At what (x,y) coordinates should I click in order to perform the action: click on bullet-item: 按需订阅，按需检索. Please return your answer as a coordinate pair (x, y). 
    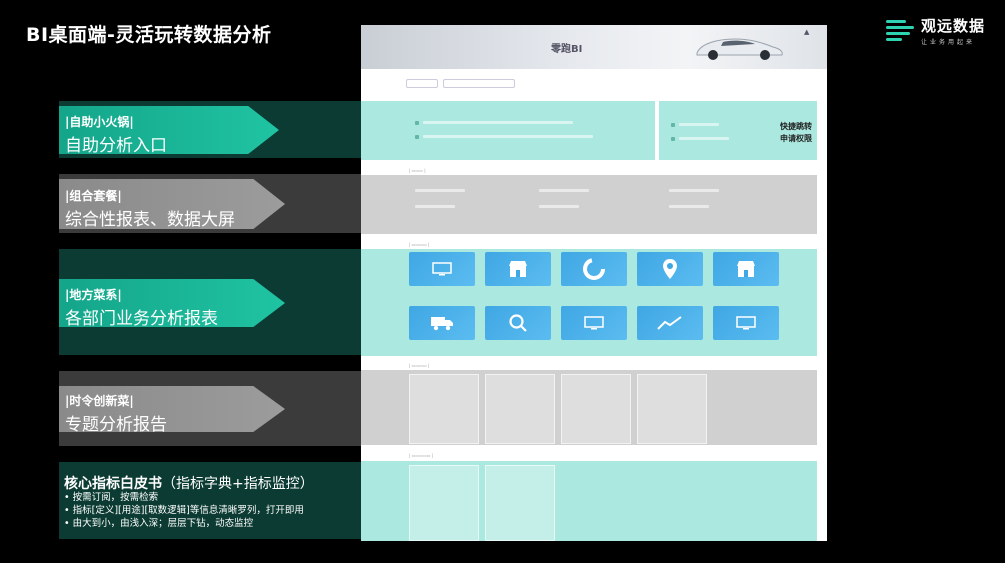
    Looking at the image, I should click on (184, 497).